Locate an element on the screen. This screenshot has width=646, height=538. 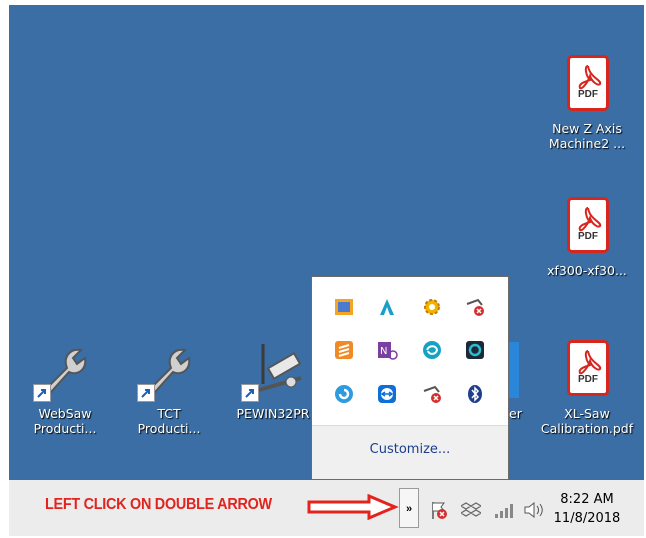
icon-label-2: Calibration.pdf is located at coordinates (587, 428).